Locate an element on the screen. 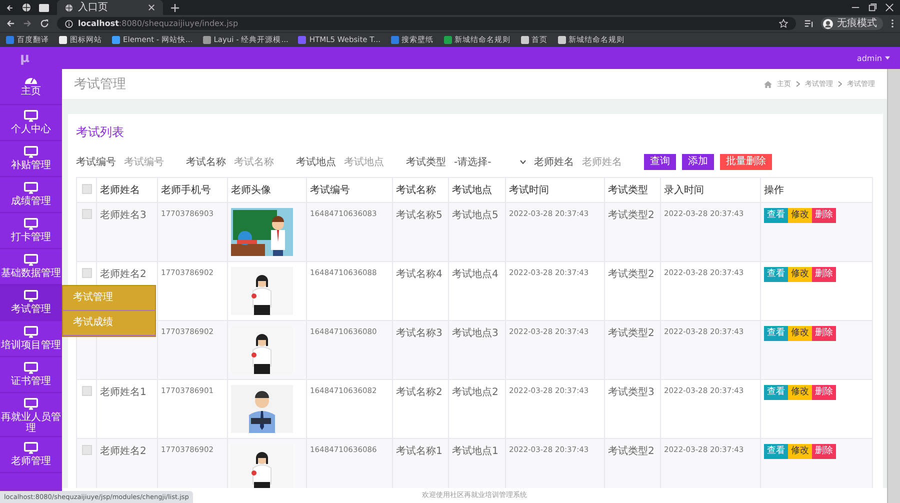 This screenshot has height=503, width=900. page-title: 考试管理 is located at coordinates (100, 84).